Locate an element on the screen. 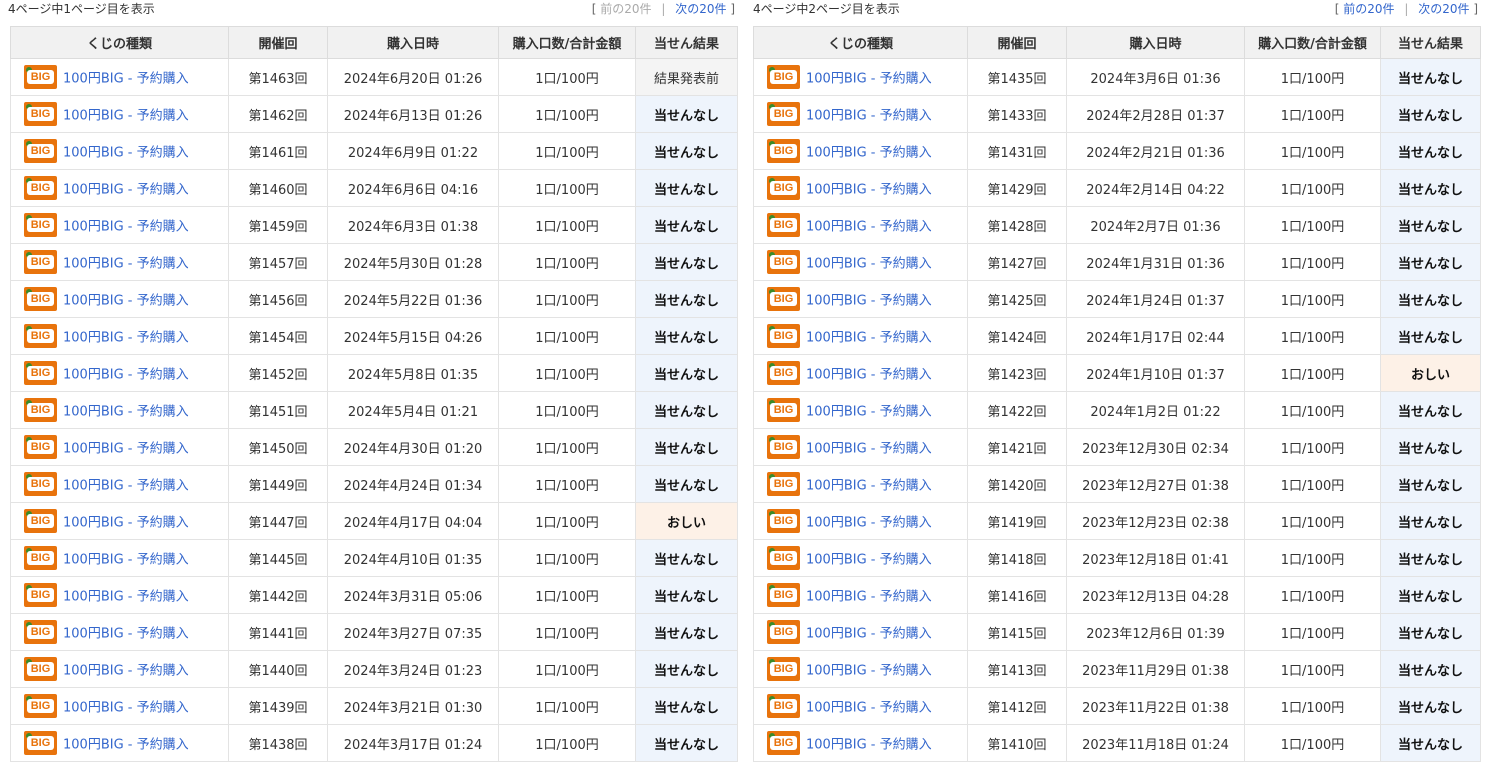 This screenshot has height=768, width=1498. header-lottery-type: くじの種類 is located at coordinates (119, 42).